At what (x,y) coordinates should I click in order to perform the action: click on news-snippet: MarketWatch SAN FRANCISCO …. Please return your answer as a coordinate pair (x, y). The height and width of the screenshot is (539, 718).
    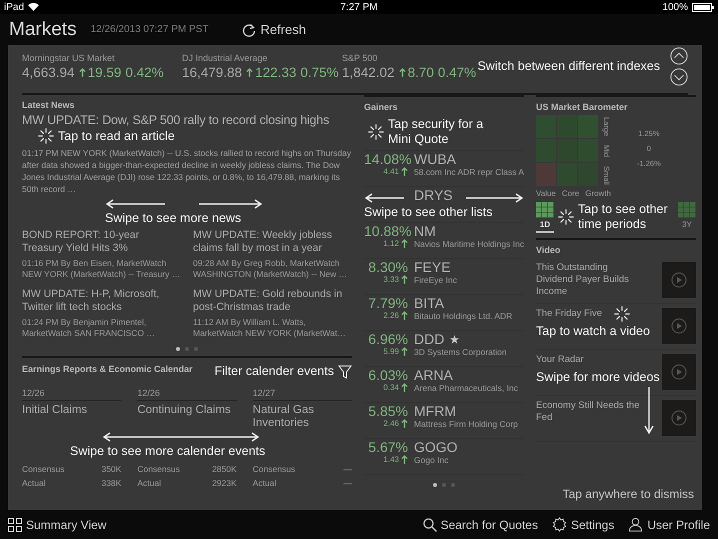
    Looking at the image, I should click on (89, 333).